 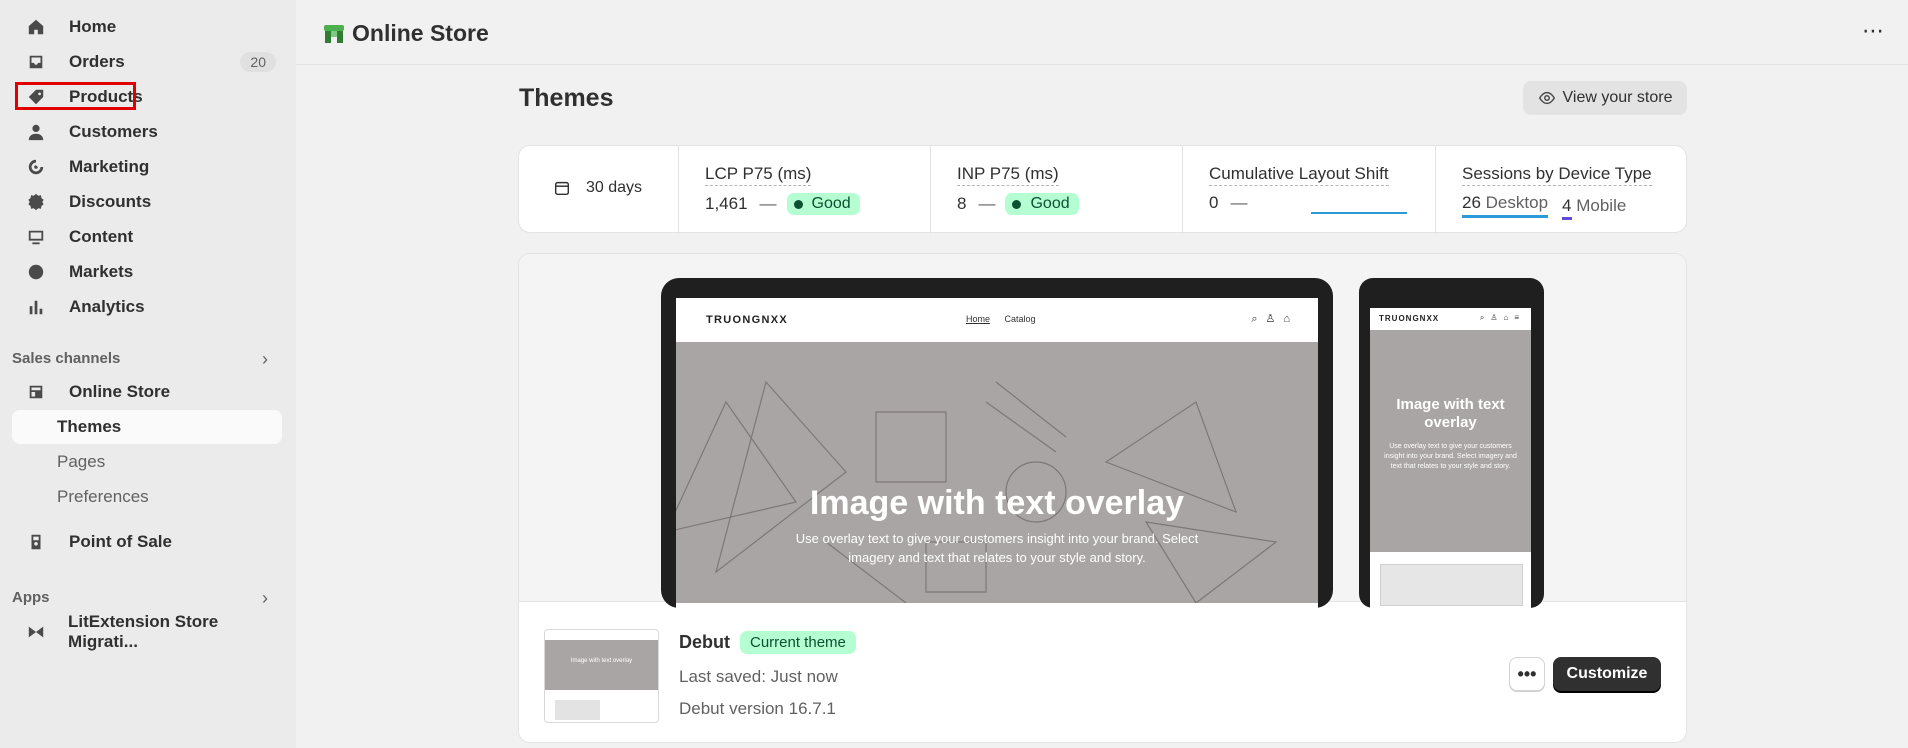 I want to click on theme-thumbnail: Image with text overlay, so click(x=601, y=676).